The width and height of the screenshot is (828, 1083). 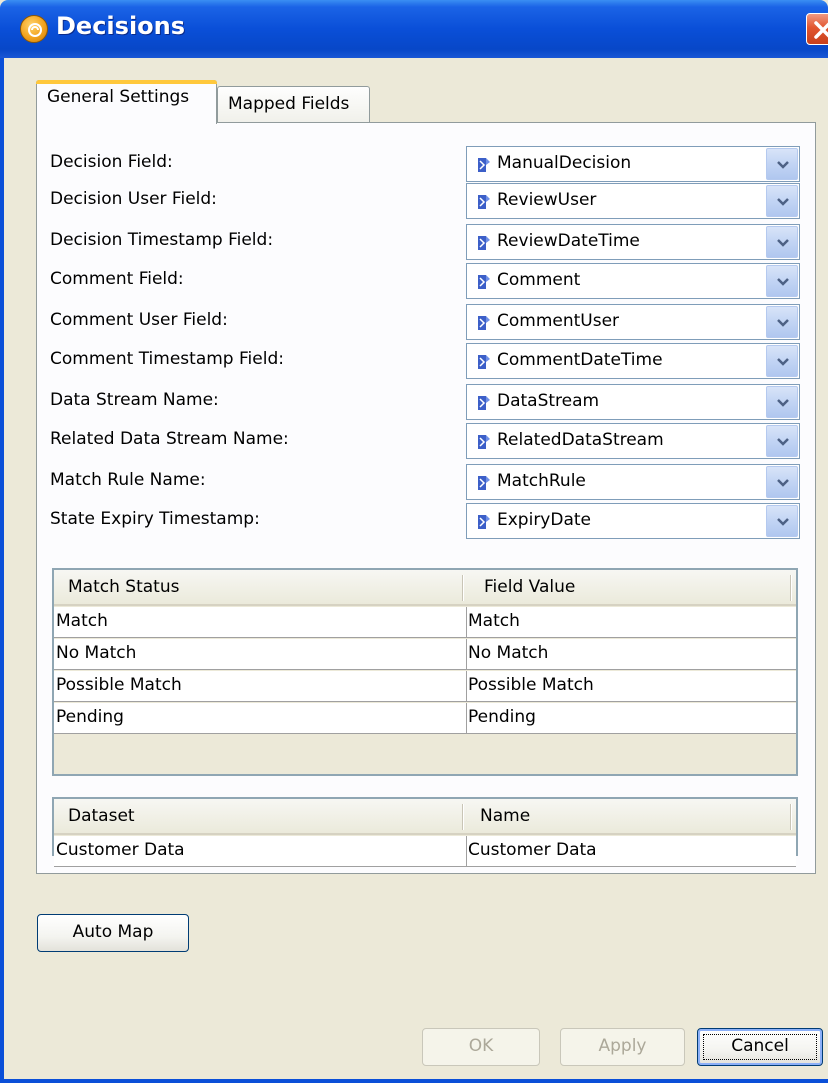 I want to click on field-label: Data Stream Name:, so click(x=134, y=400).